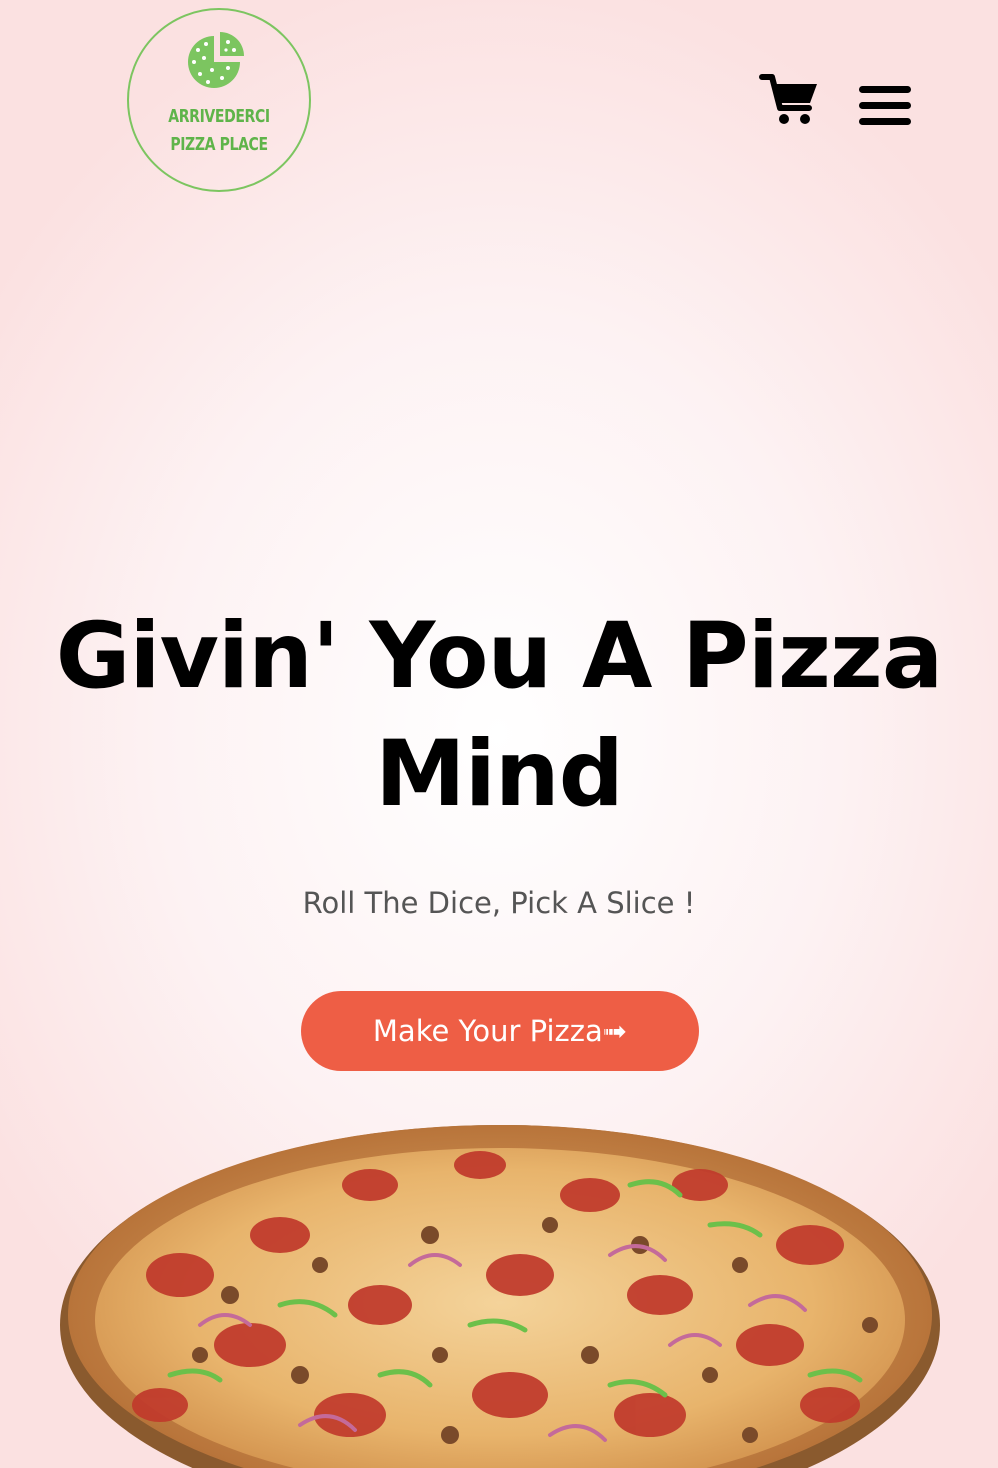 The width and height of the screenshot is (998, 1468). I want to click on make-your-pizza-button: Make Your Pizza➟, so click(500, 1031).